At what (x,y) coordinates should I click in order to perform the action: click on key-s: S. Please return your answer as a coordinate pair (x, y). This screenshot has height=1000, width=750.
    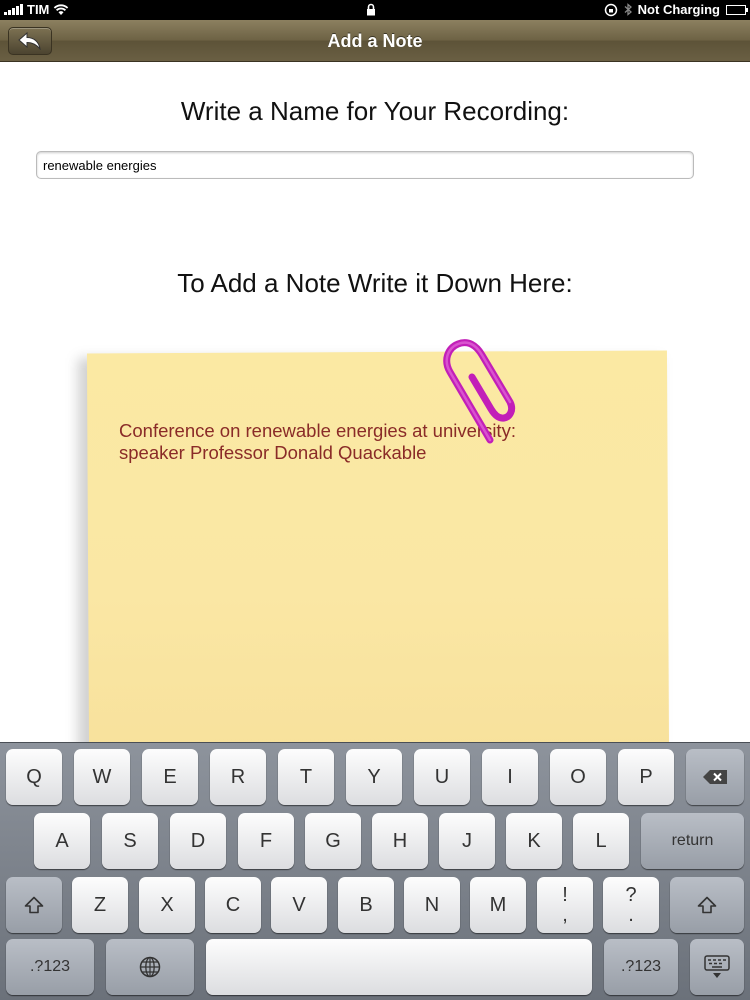
    Looking at the image, I should click on (130, 841).